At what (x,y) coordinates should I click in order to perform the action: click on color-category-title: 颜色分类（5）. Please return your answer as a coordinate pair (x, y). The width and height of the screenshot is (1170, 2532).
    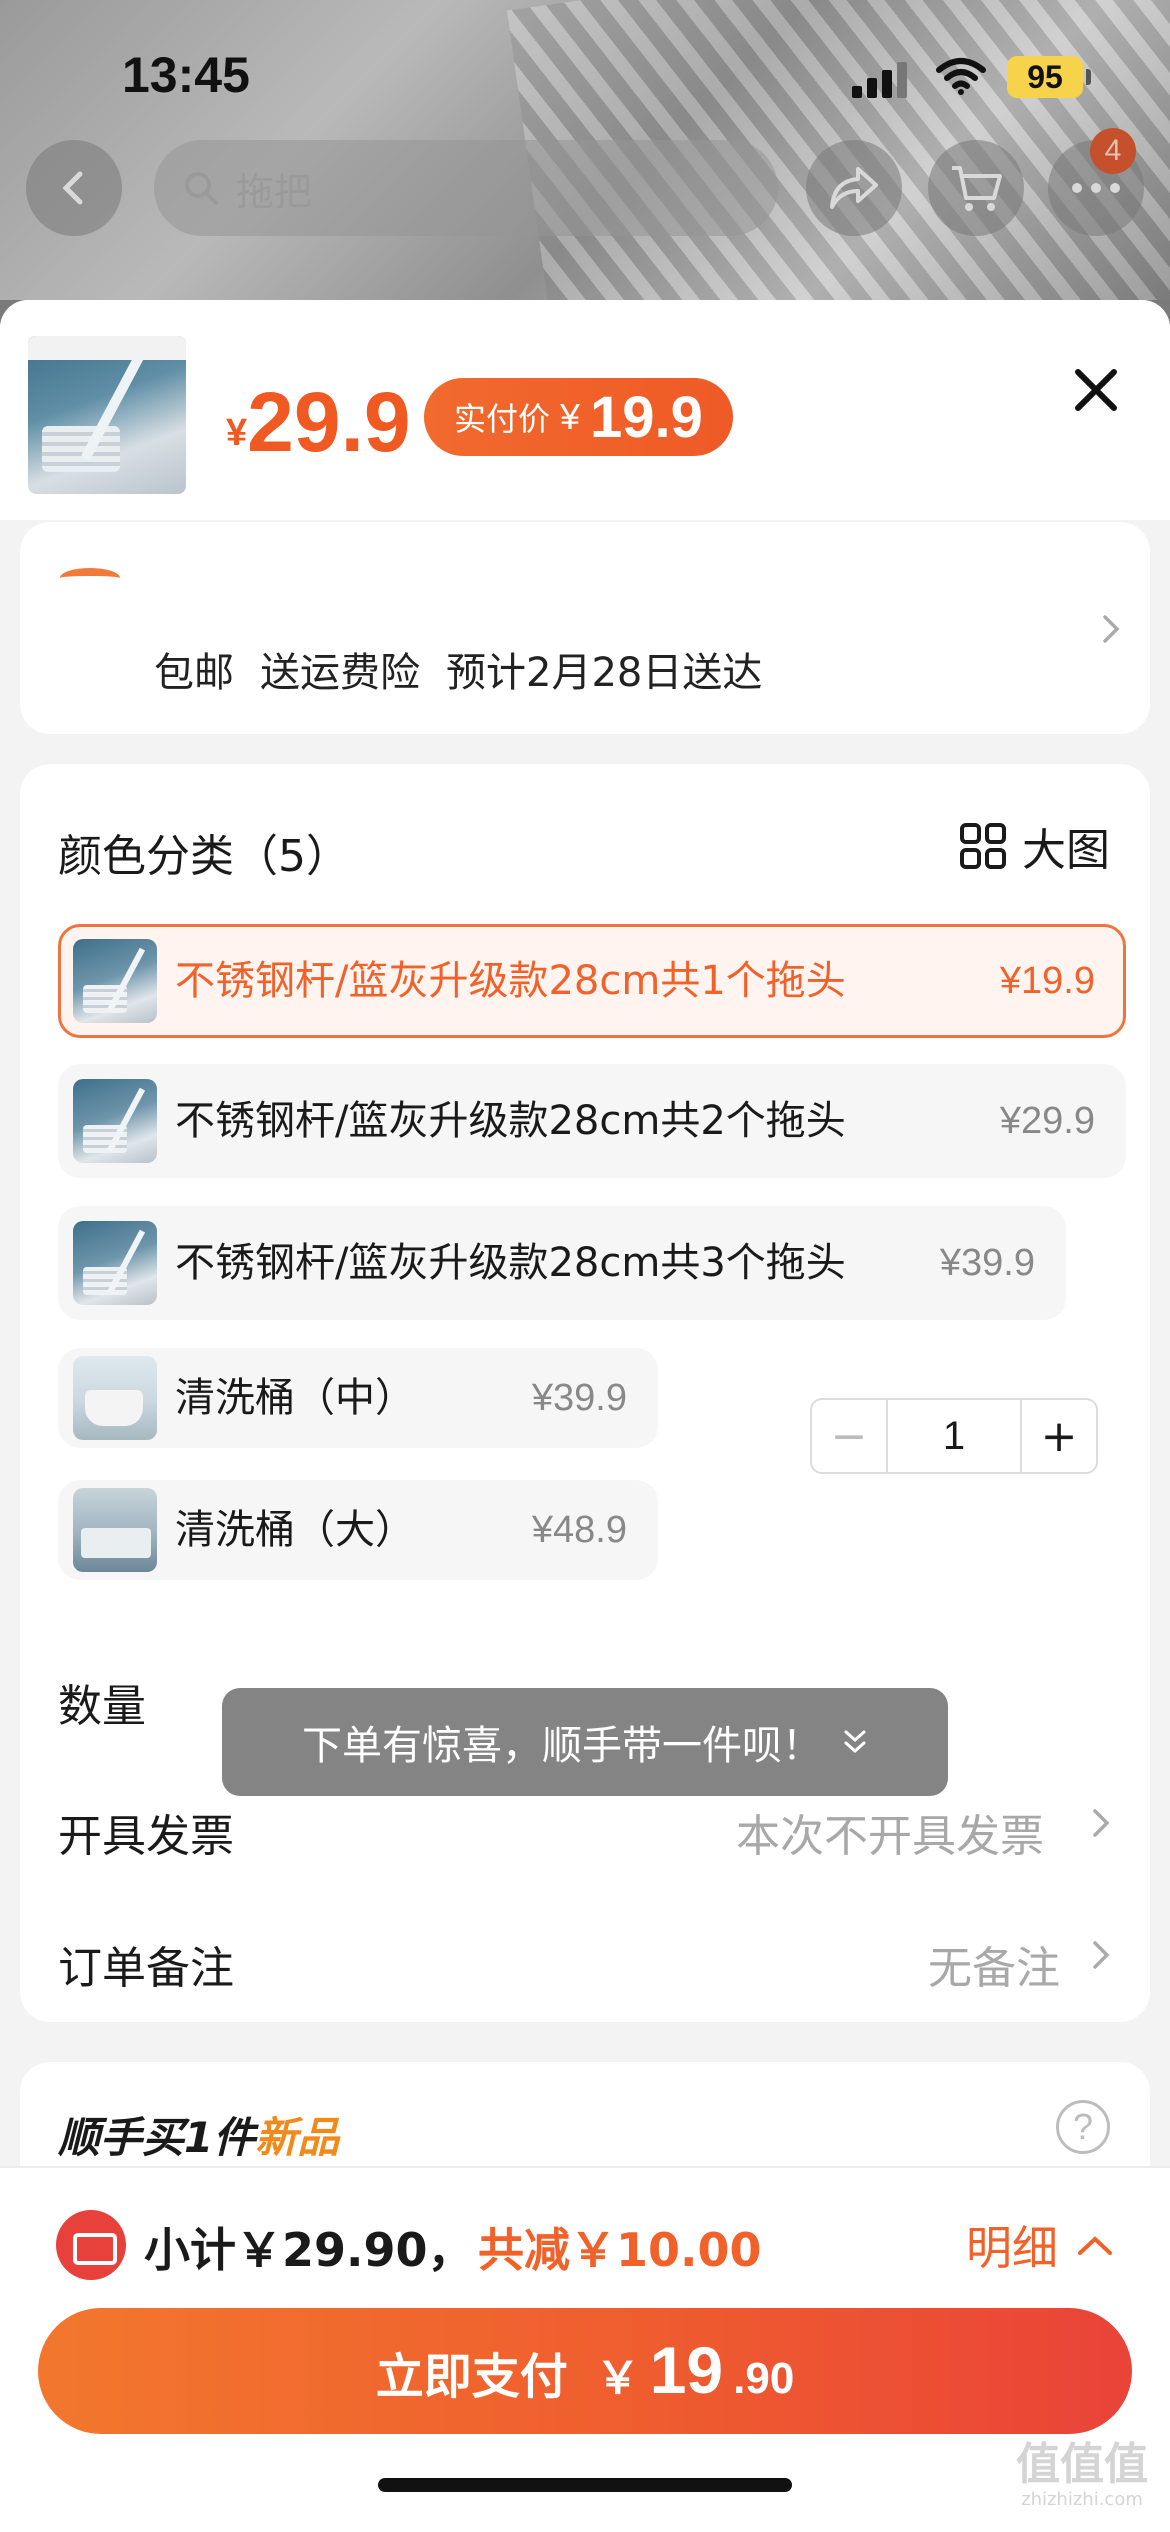
    Looking at the image, I should click on (204, 856).